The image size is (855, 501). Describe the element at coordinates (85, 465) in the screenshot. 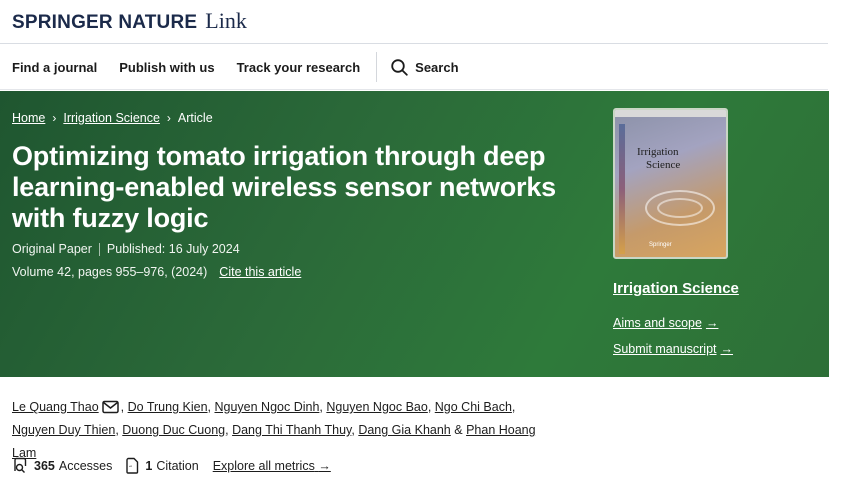

I see `accesses-label: Accesses` at that location.